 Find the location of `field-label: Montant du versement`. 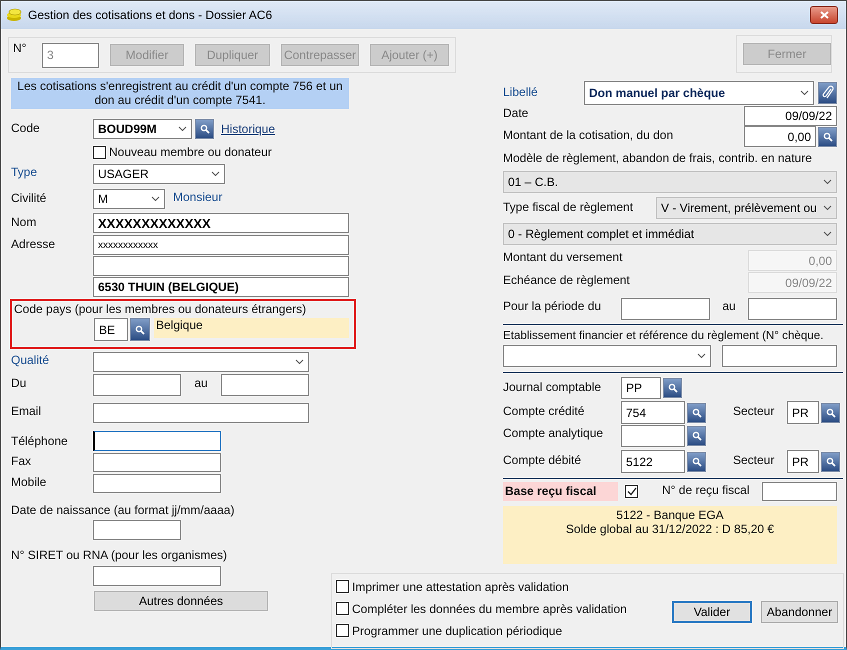

field-label: Montant du versement is located at coordinates (563, 257).